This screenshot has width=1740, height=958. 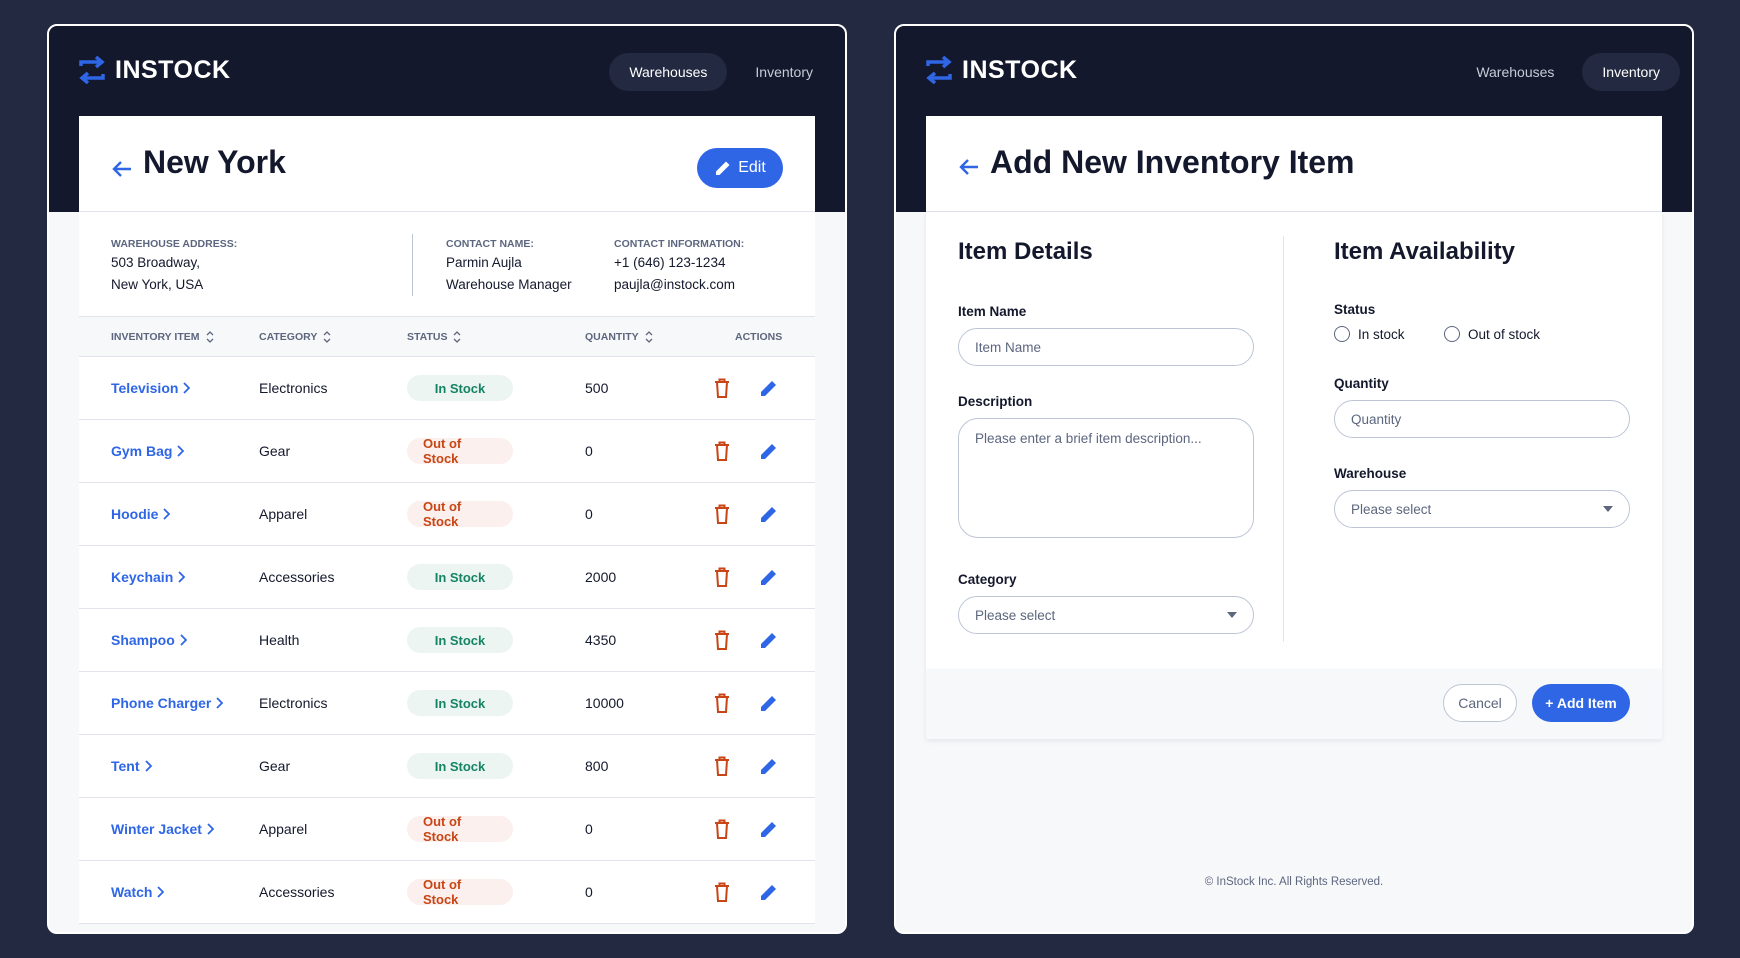 I want to click on item-category: Gear, so click(x=275, y=451).